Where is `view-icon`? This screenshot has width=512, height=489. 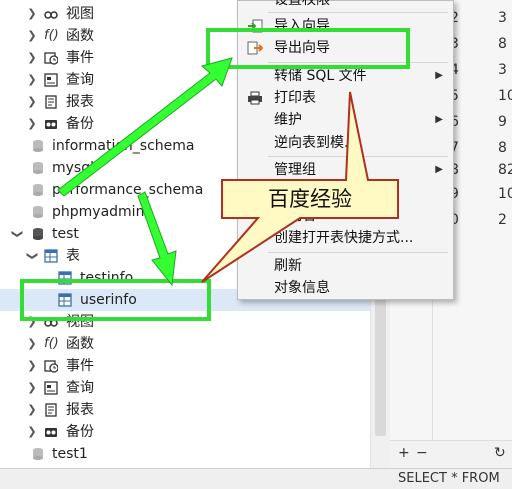 view-icon is located at coordinates (51, 15).